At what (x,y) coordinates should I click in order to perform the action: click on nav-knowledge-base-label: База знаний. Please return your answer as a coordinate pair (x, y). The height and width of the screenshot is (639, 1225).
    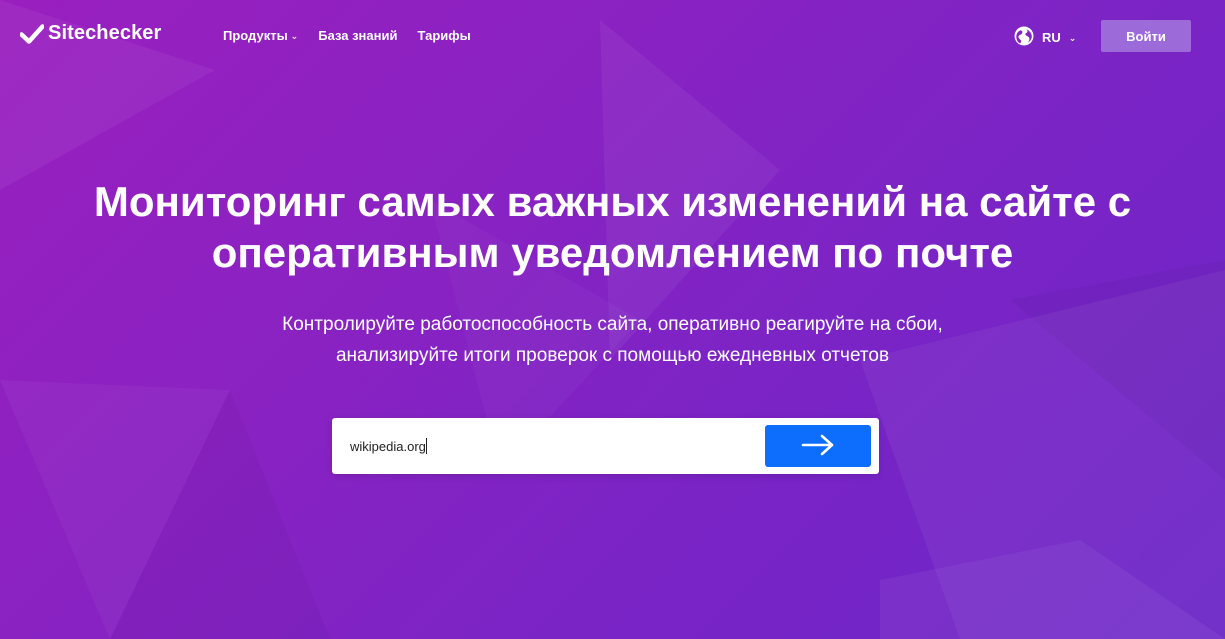
    Looking at the image, I should click on (358, 35).